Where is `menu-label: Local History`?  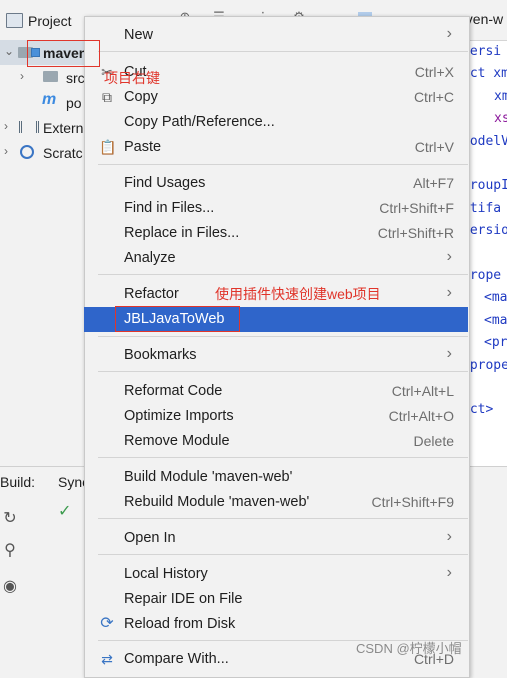
menu-label: Local History is located at coordinates (166, 574).